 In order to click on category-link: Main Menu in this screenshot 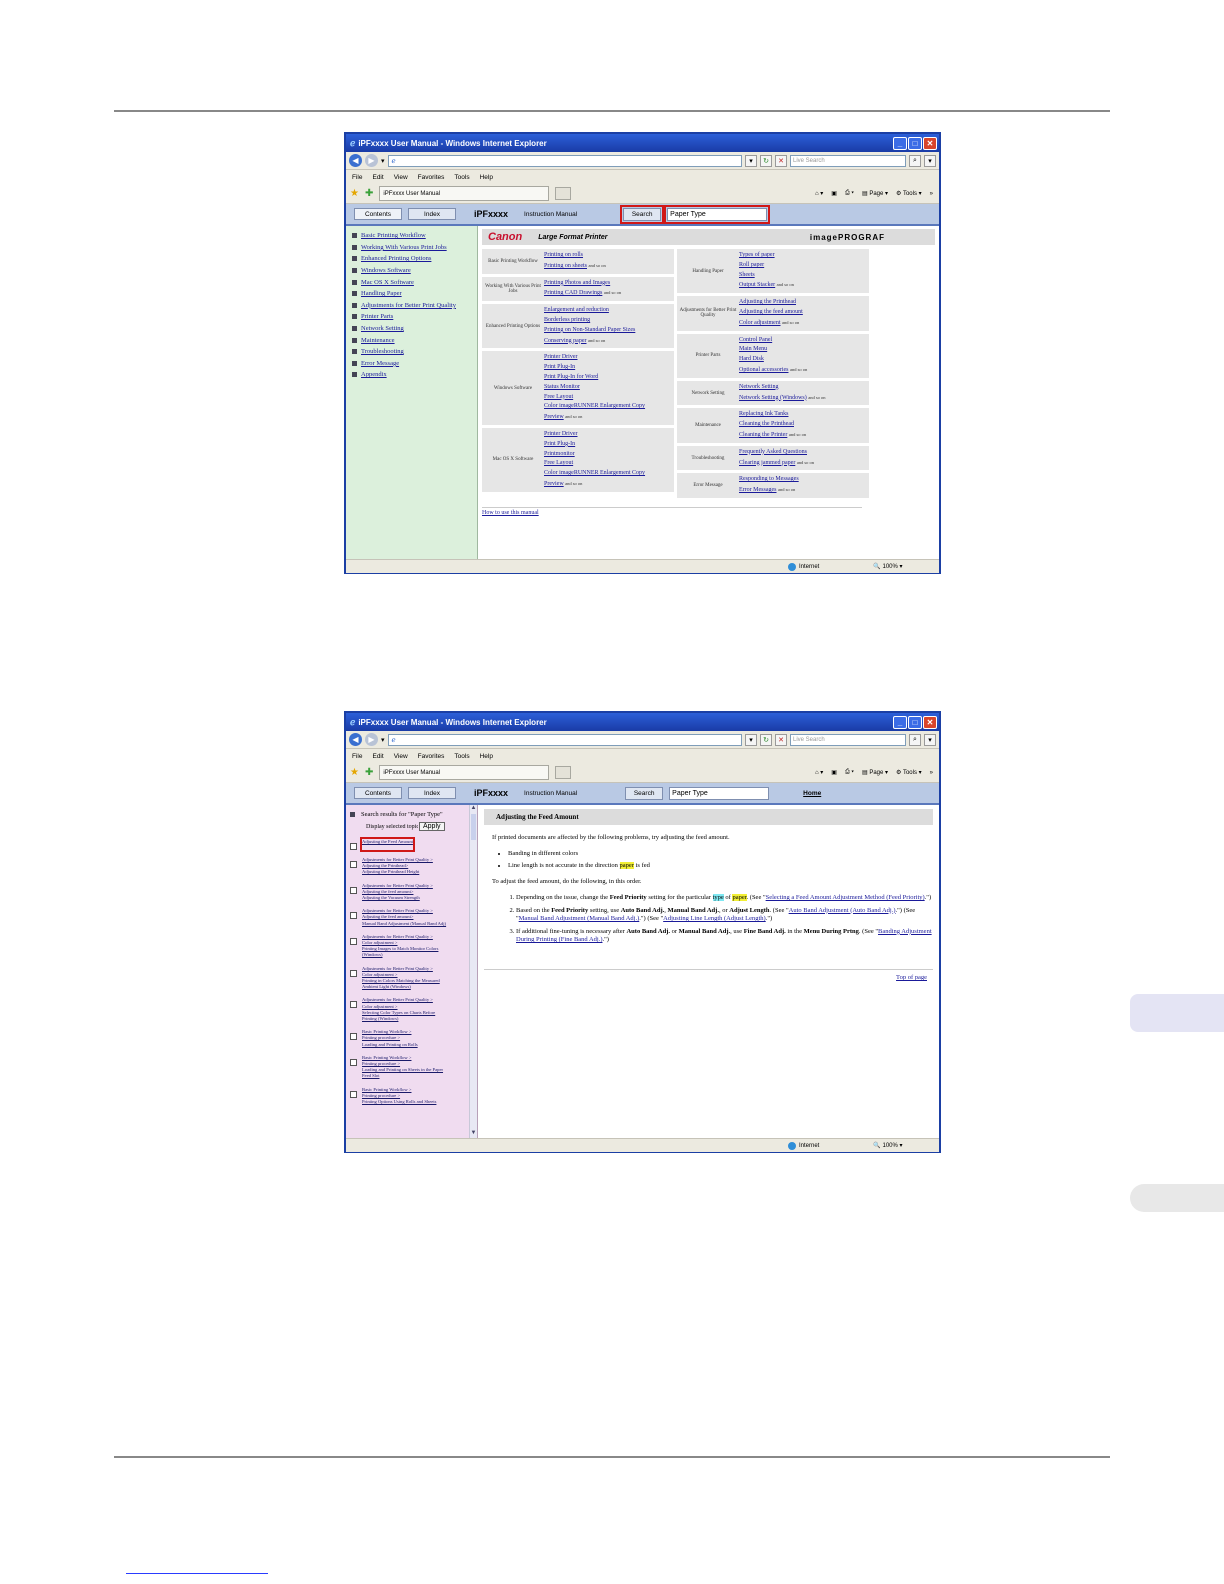, I will do `click(753, 349)`.